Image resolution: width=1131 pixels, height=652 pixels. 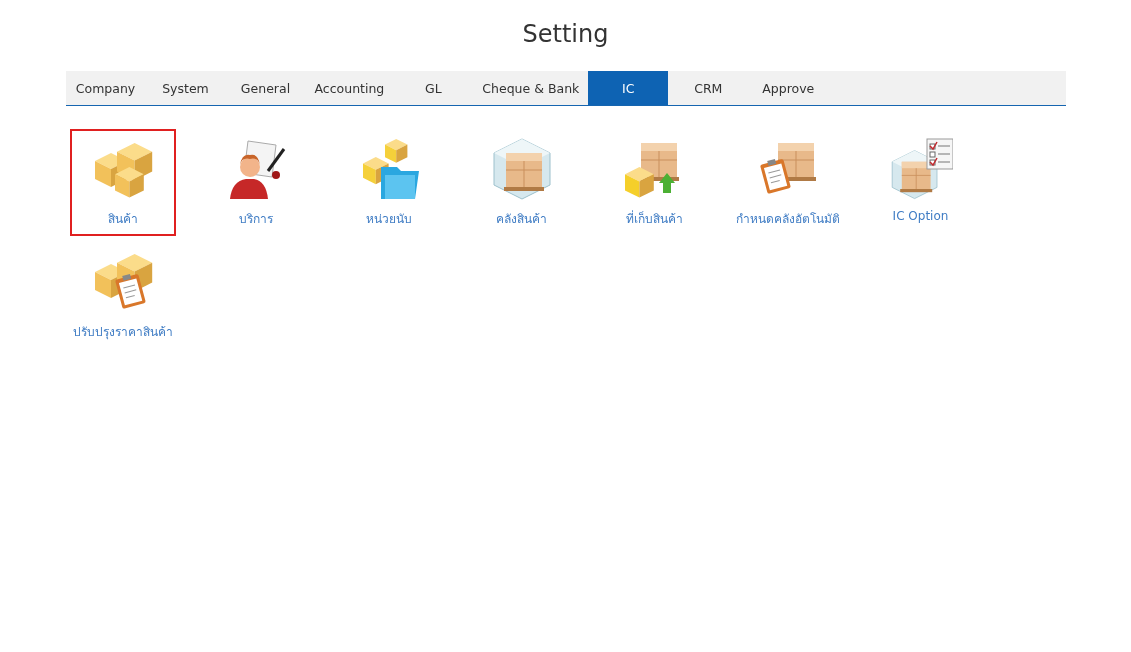 What do you see at coordinates (255, 219) in the screenshot?
I see `tile-label: บริการ` at bounding box center [255, 219].